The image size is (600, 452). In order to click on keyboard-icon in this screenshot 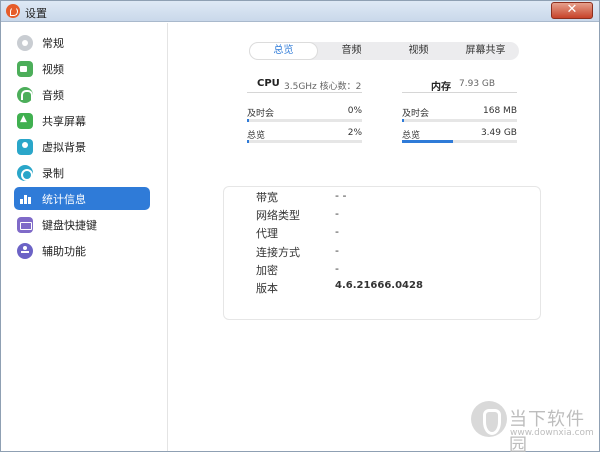, I will do `click(25, 224)`.